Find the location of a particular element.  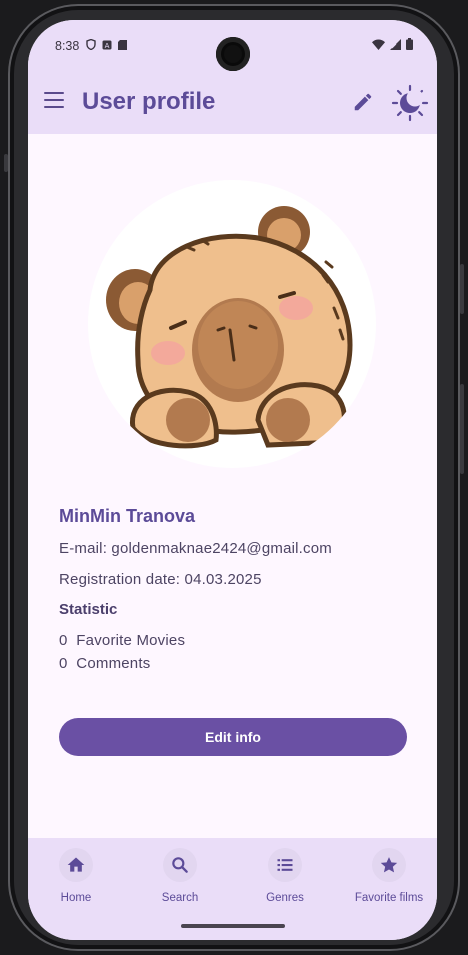

email-line: E-mail: goldenmaknae2424@gmail.com is located at coordinates (195, 548).